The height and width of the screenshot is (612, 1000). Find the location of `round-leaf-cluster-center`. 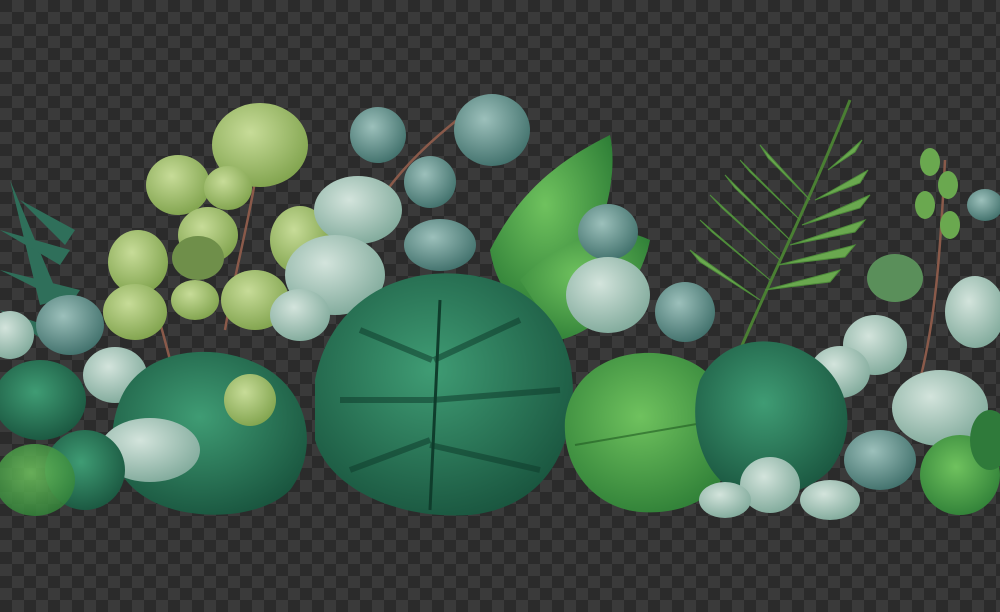

round-leaf-cluster-center is located at coordinates (640, 273).